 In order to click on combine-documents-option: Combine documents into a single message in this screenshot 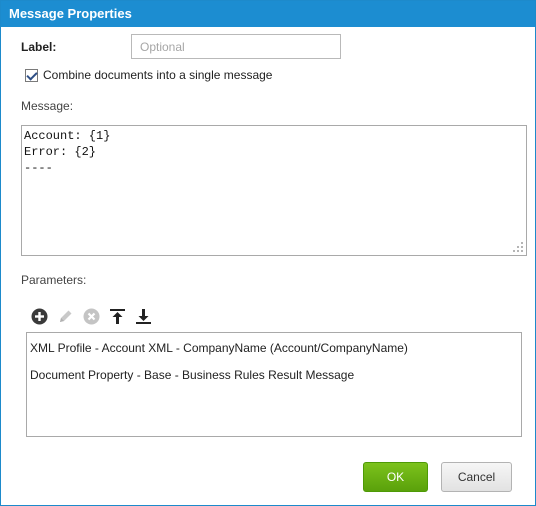, I will do `click(148, 75)`.